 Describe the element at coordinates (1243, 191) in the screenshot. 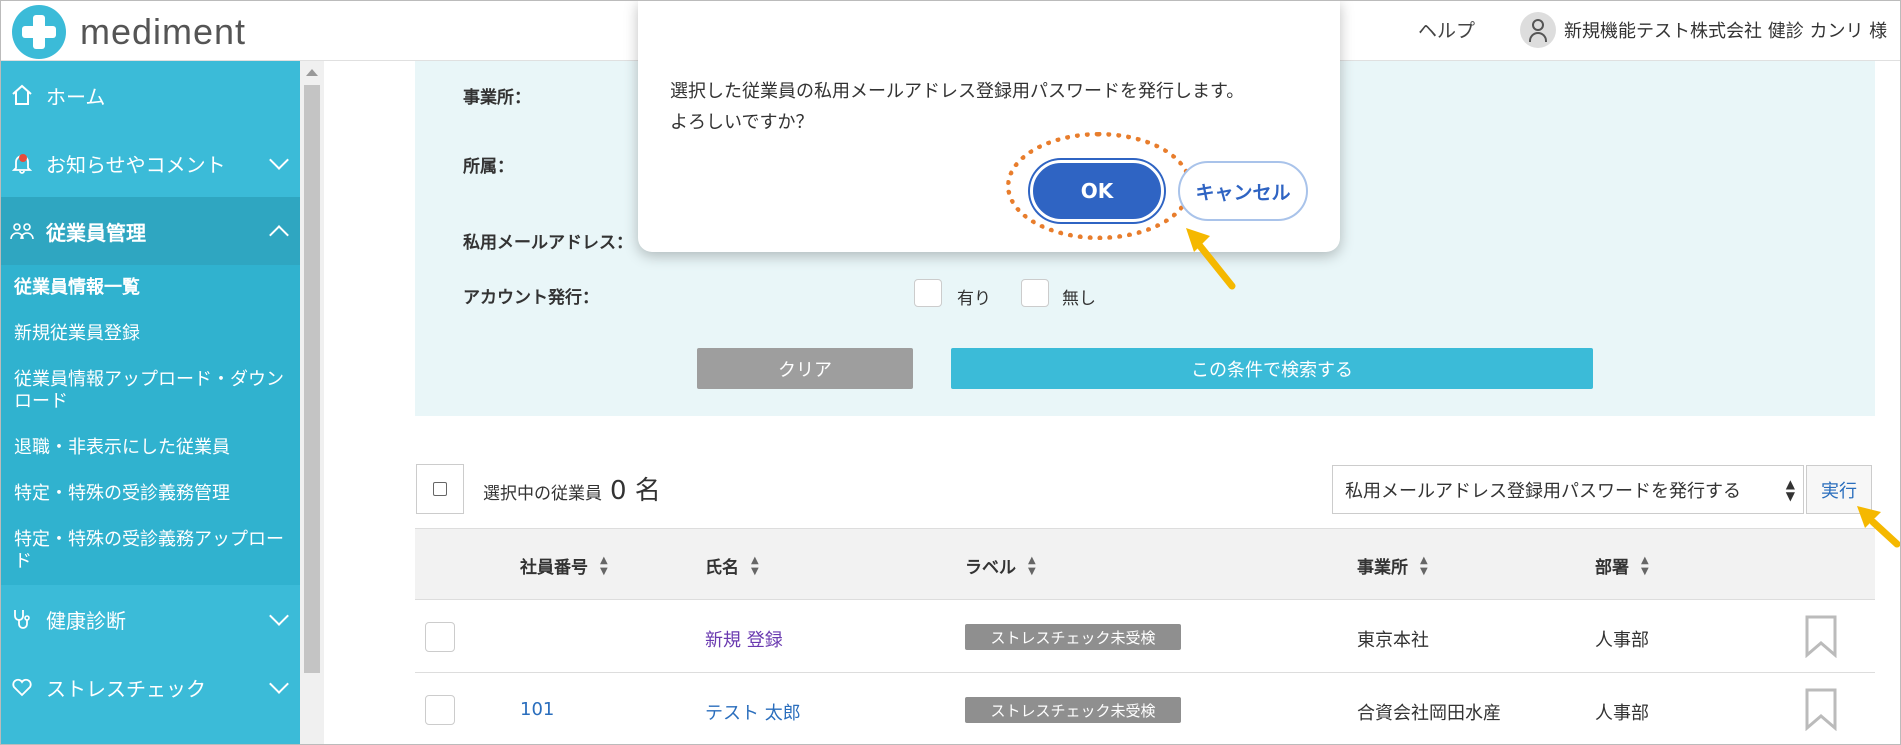

I see `cancel-button: キャンセル` at that location.